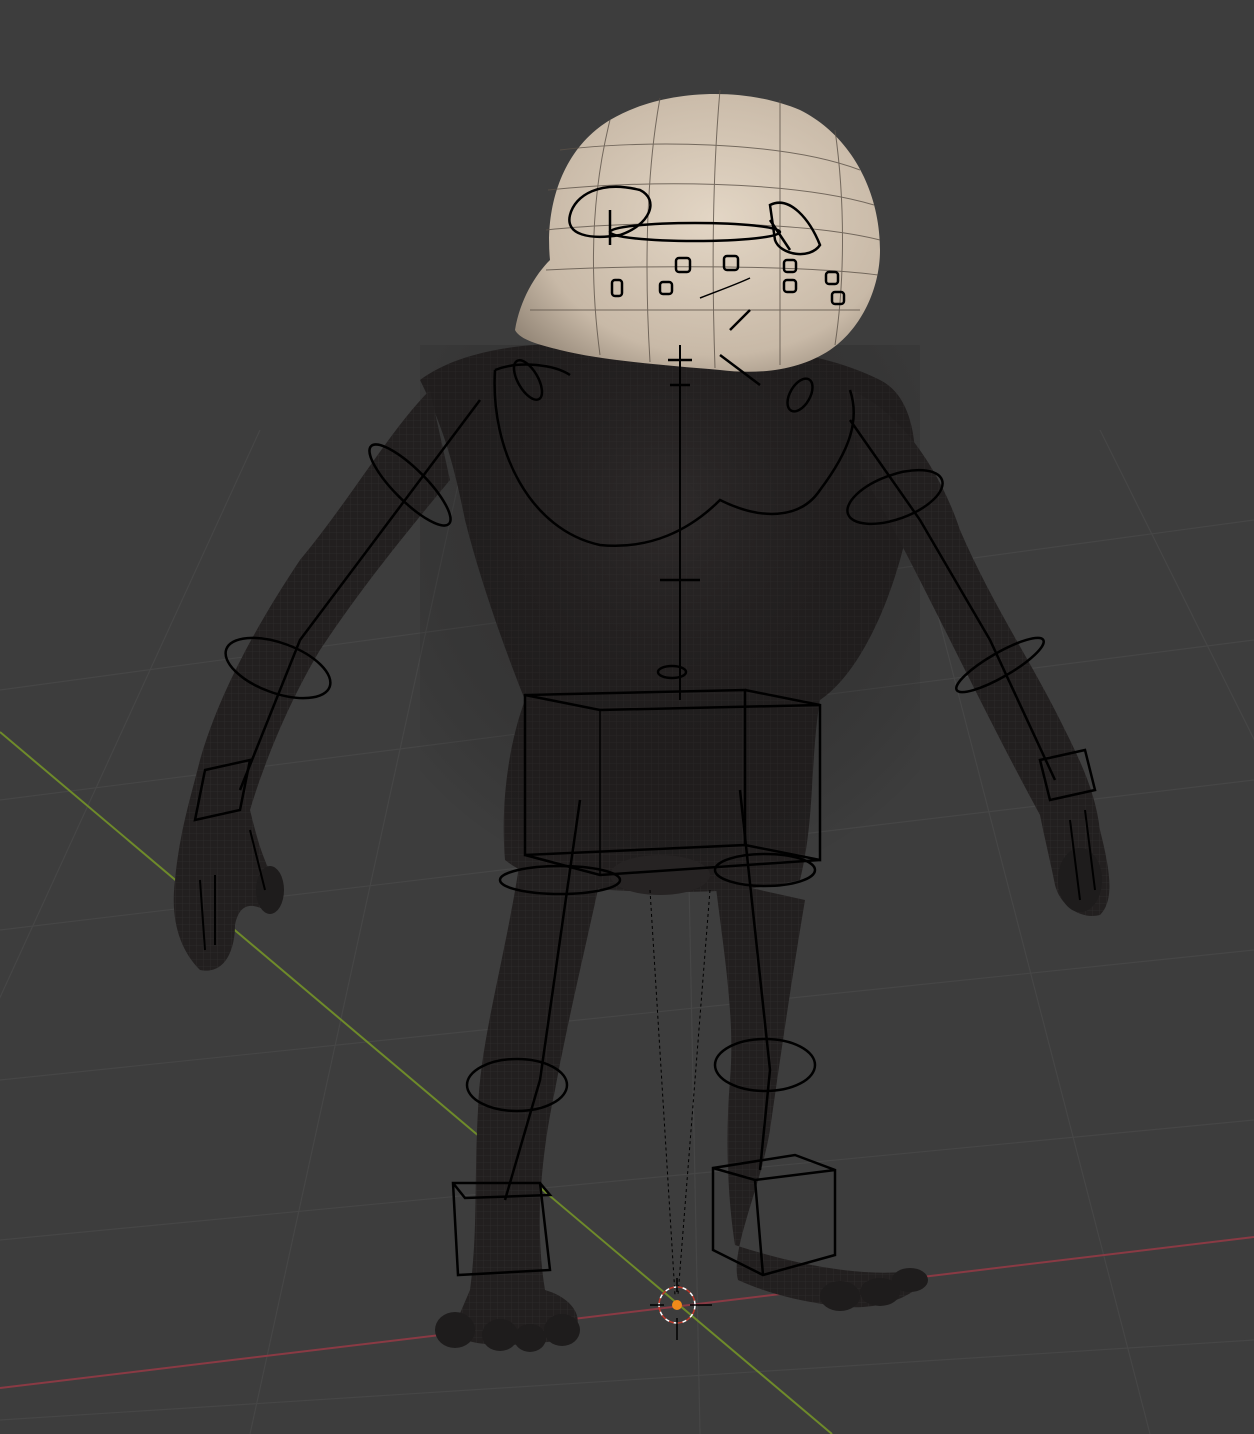 This screenshot has width=1254, height=1434. I want to click on object-origin-dot, so click(677, 1305).